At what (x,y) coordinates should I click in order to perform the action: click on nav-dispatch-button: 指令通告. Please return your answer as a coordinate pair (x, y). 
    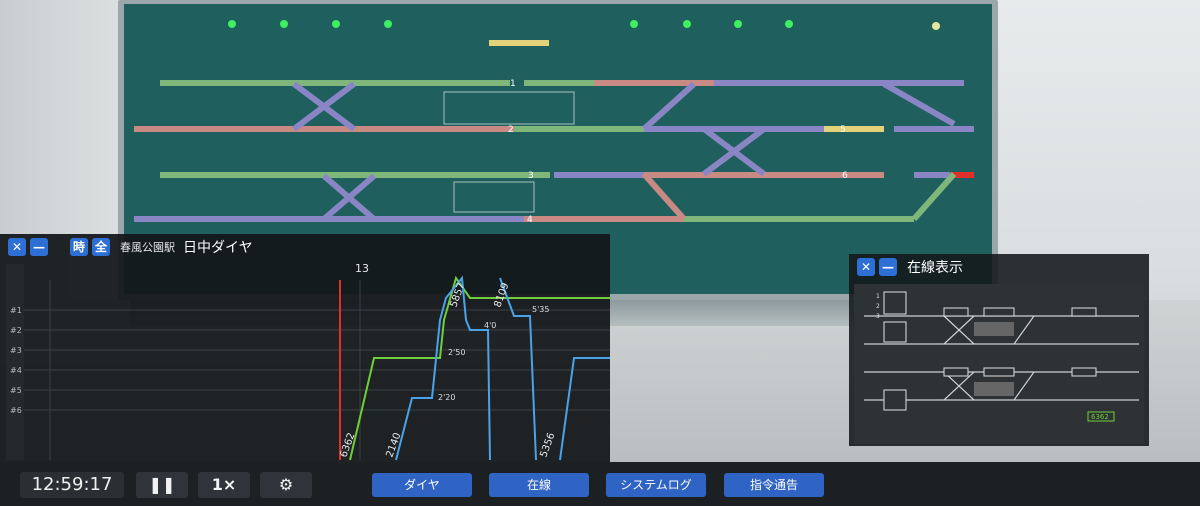
    Looking at the image, I should click on (774, 485).